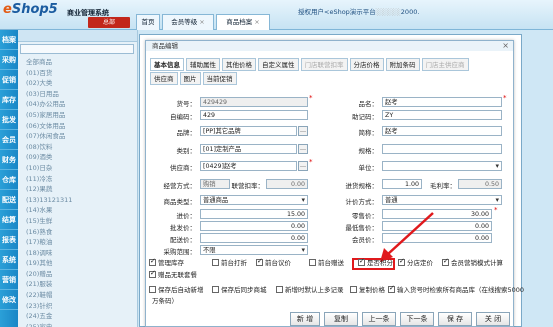  Describe the element at coordinates (9, 40) in the screenshot. I see `nav-archive: 档案` at that location.